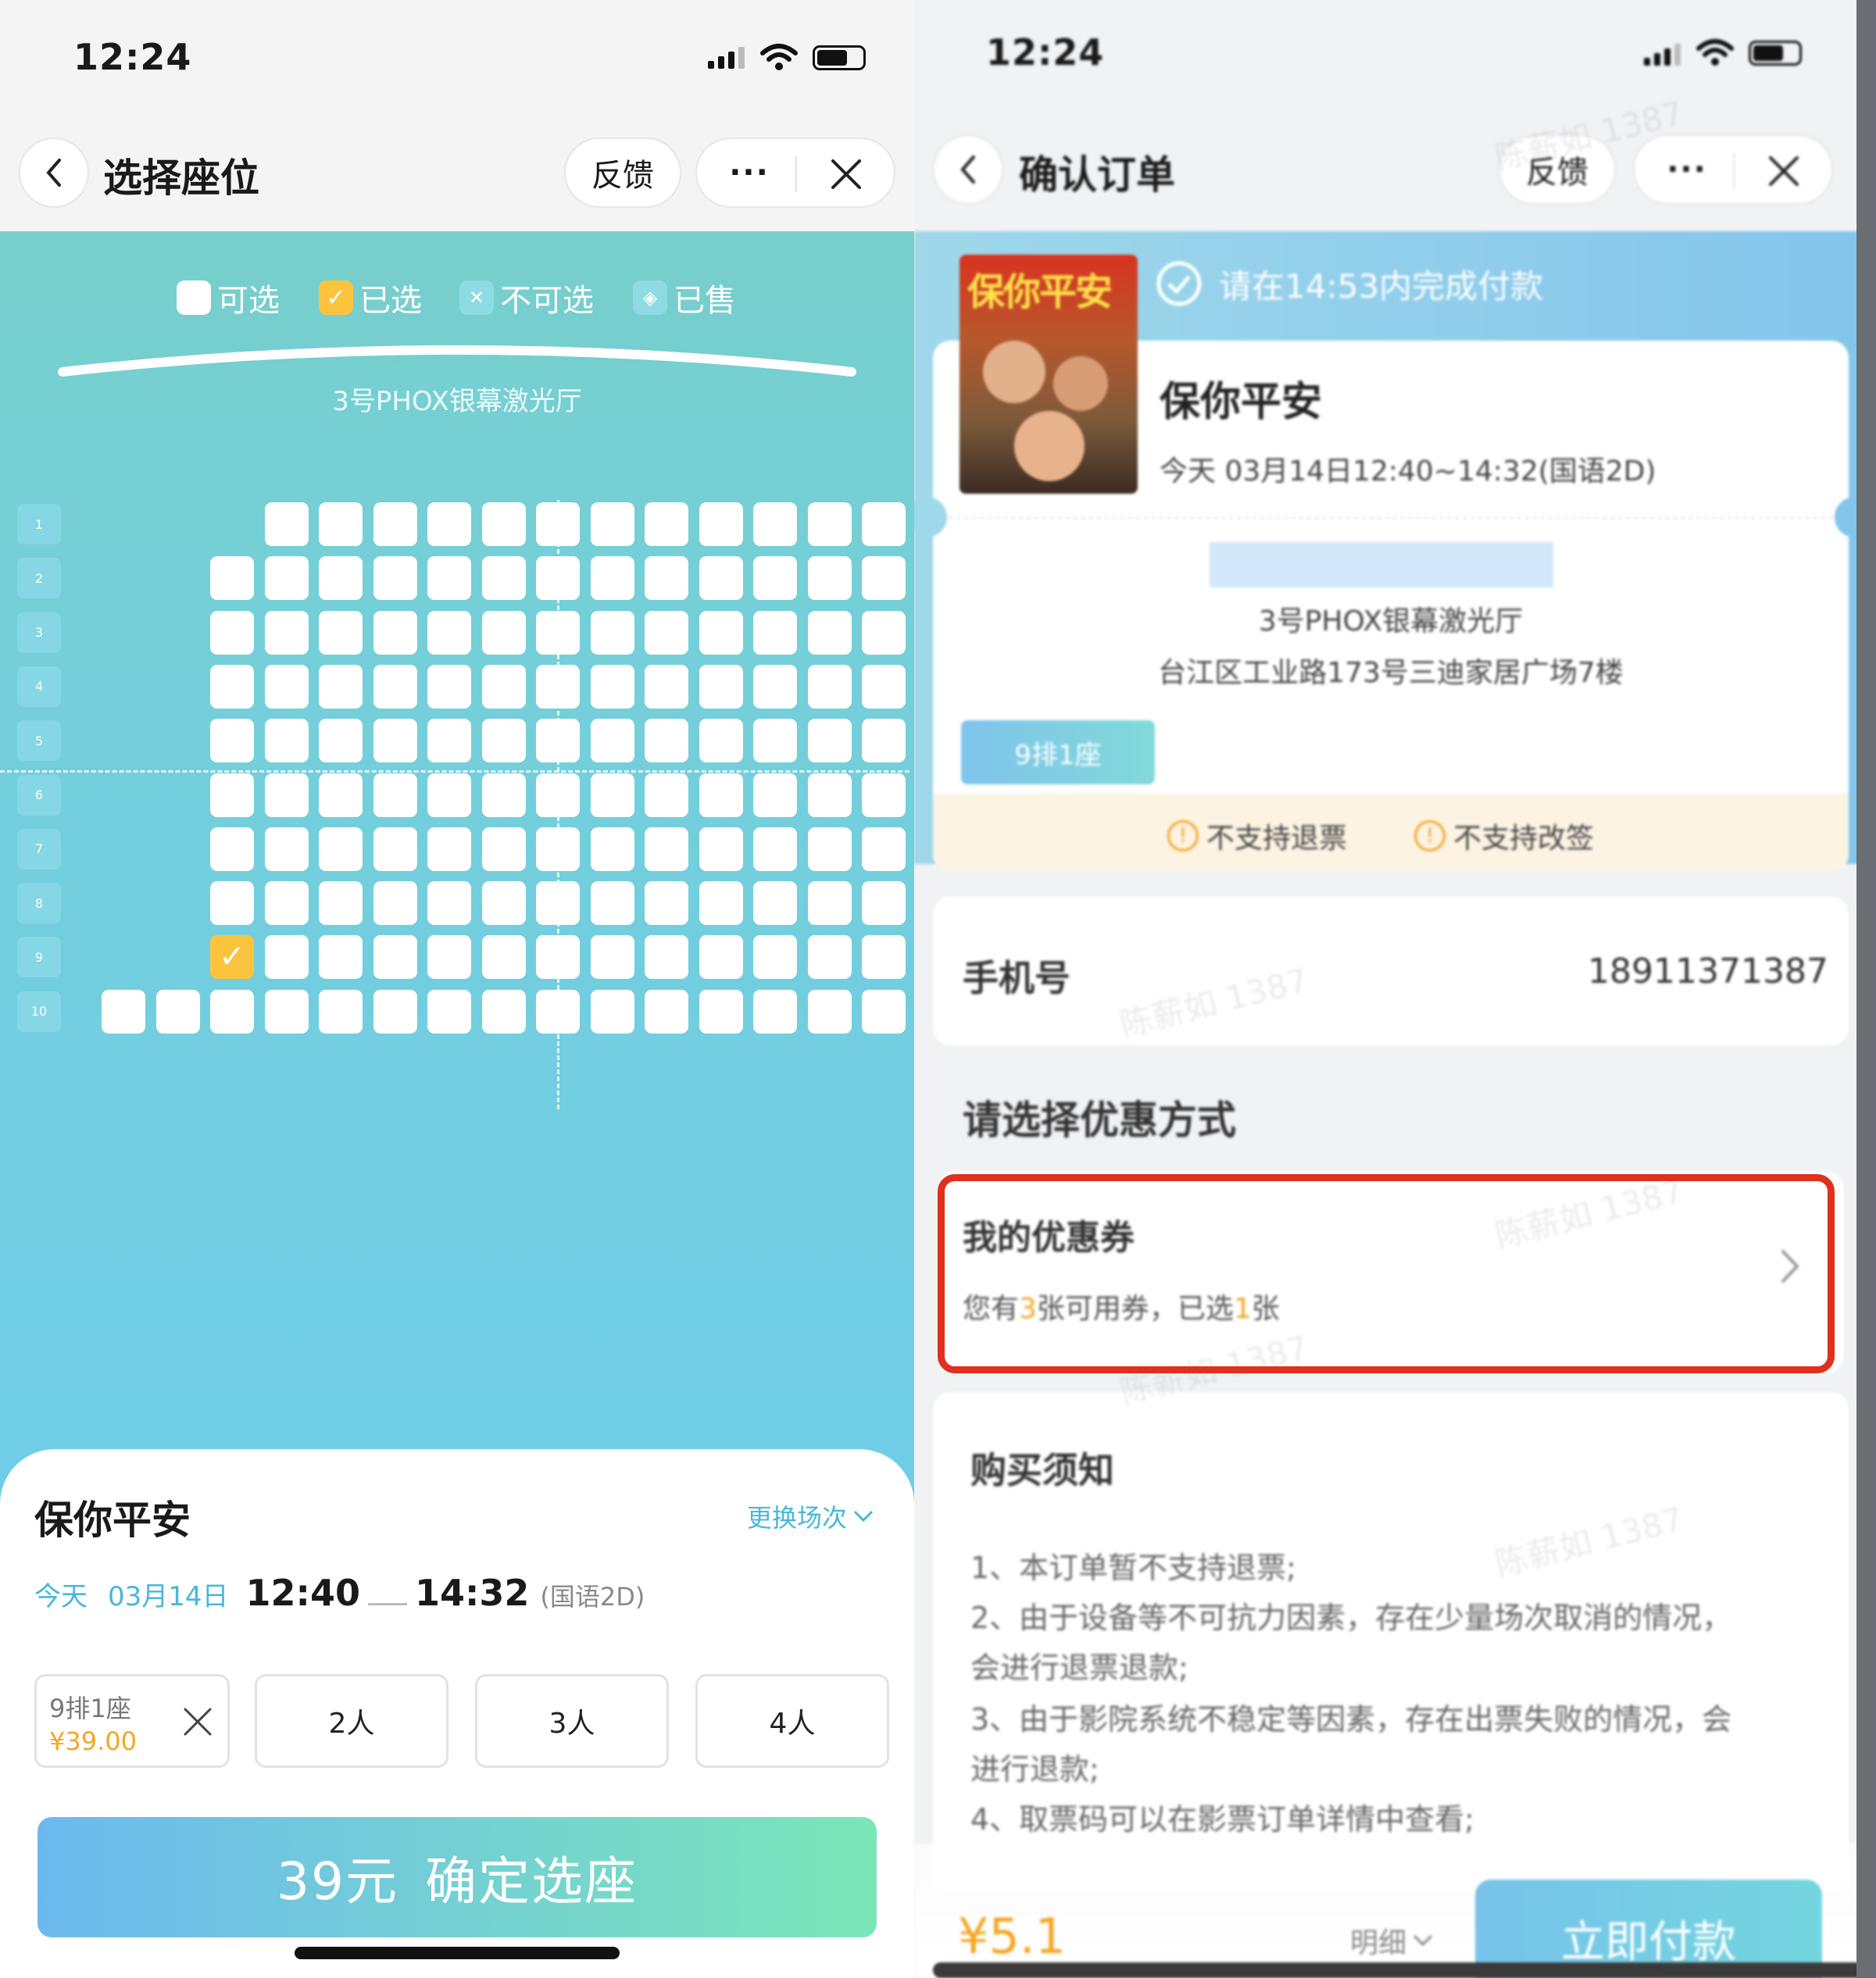  Describe the element at coordinates (351, 1721) in the screenshot. I see `count-2-button: 2人` at that location.